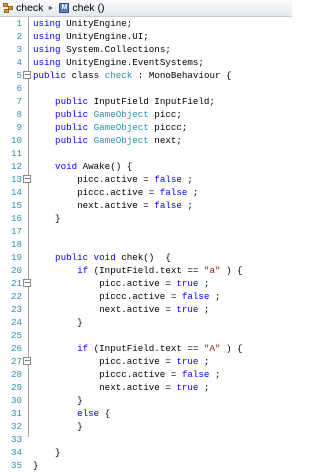 The image size is (320, 472). What do you see at coordinates (19, 88) in the screenshot?
I see `line-number: 6` at bounding box center [19, 88].